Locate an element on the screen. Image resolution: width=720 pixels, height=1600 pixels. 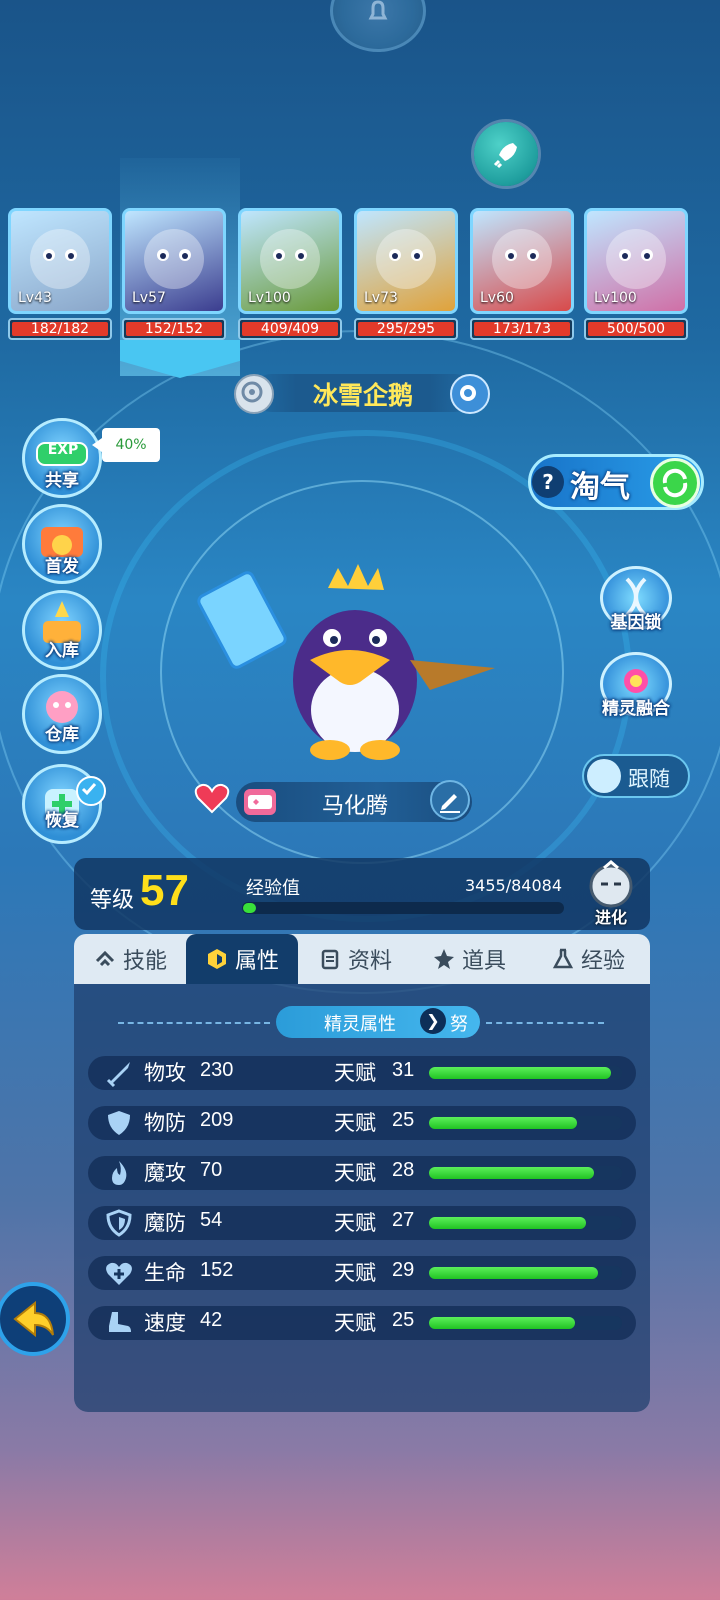
item-icon is located at coordinates (443, 959).